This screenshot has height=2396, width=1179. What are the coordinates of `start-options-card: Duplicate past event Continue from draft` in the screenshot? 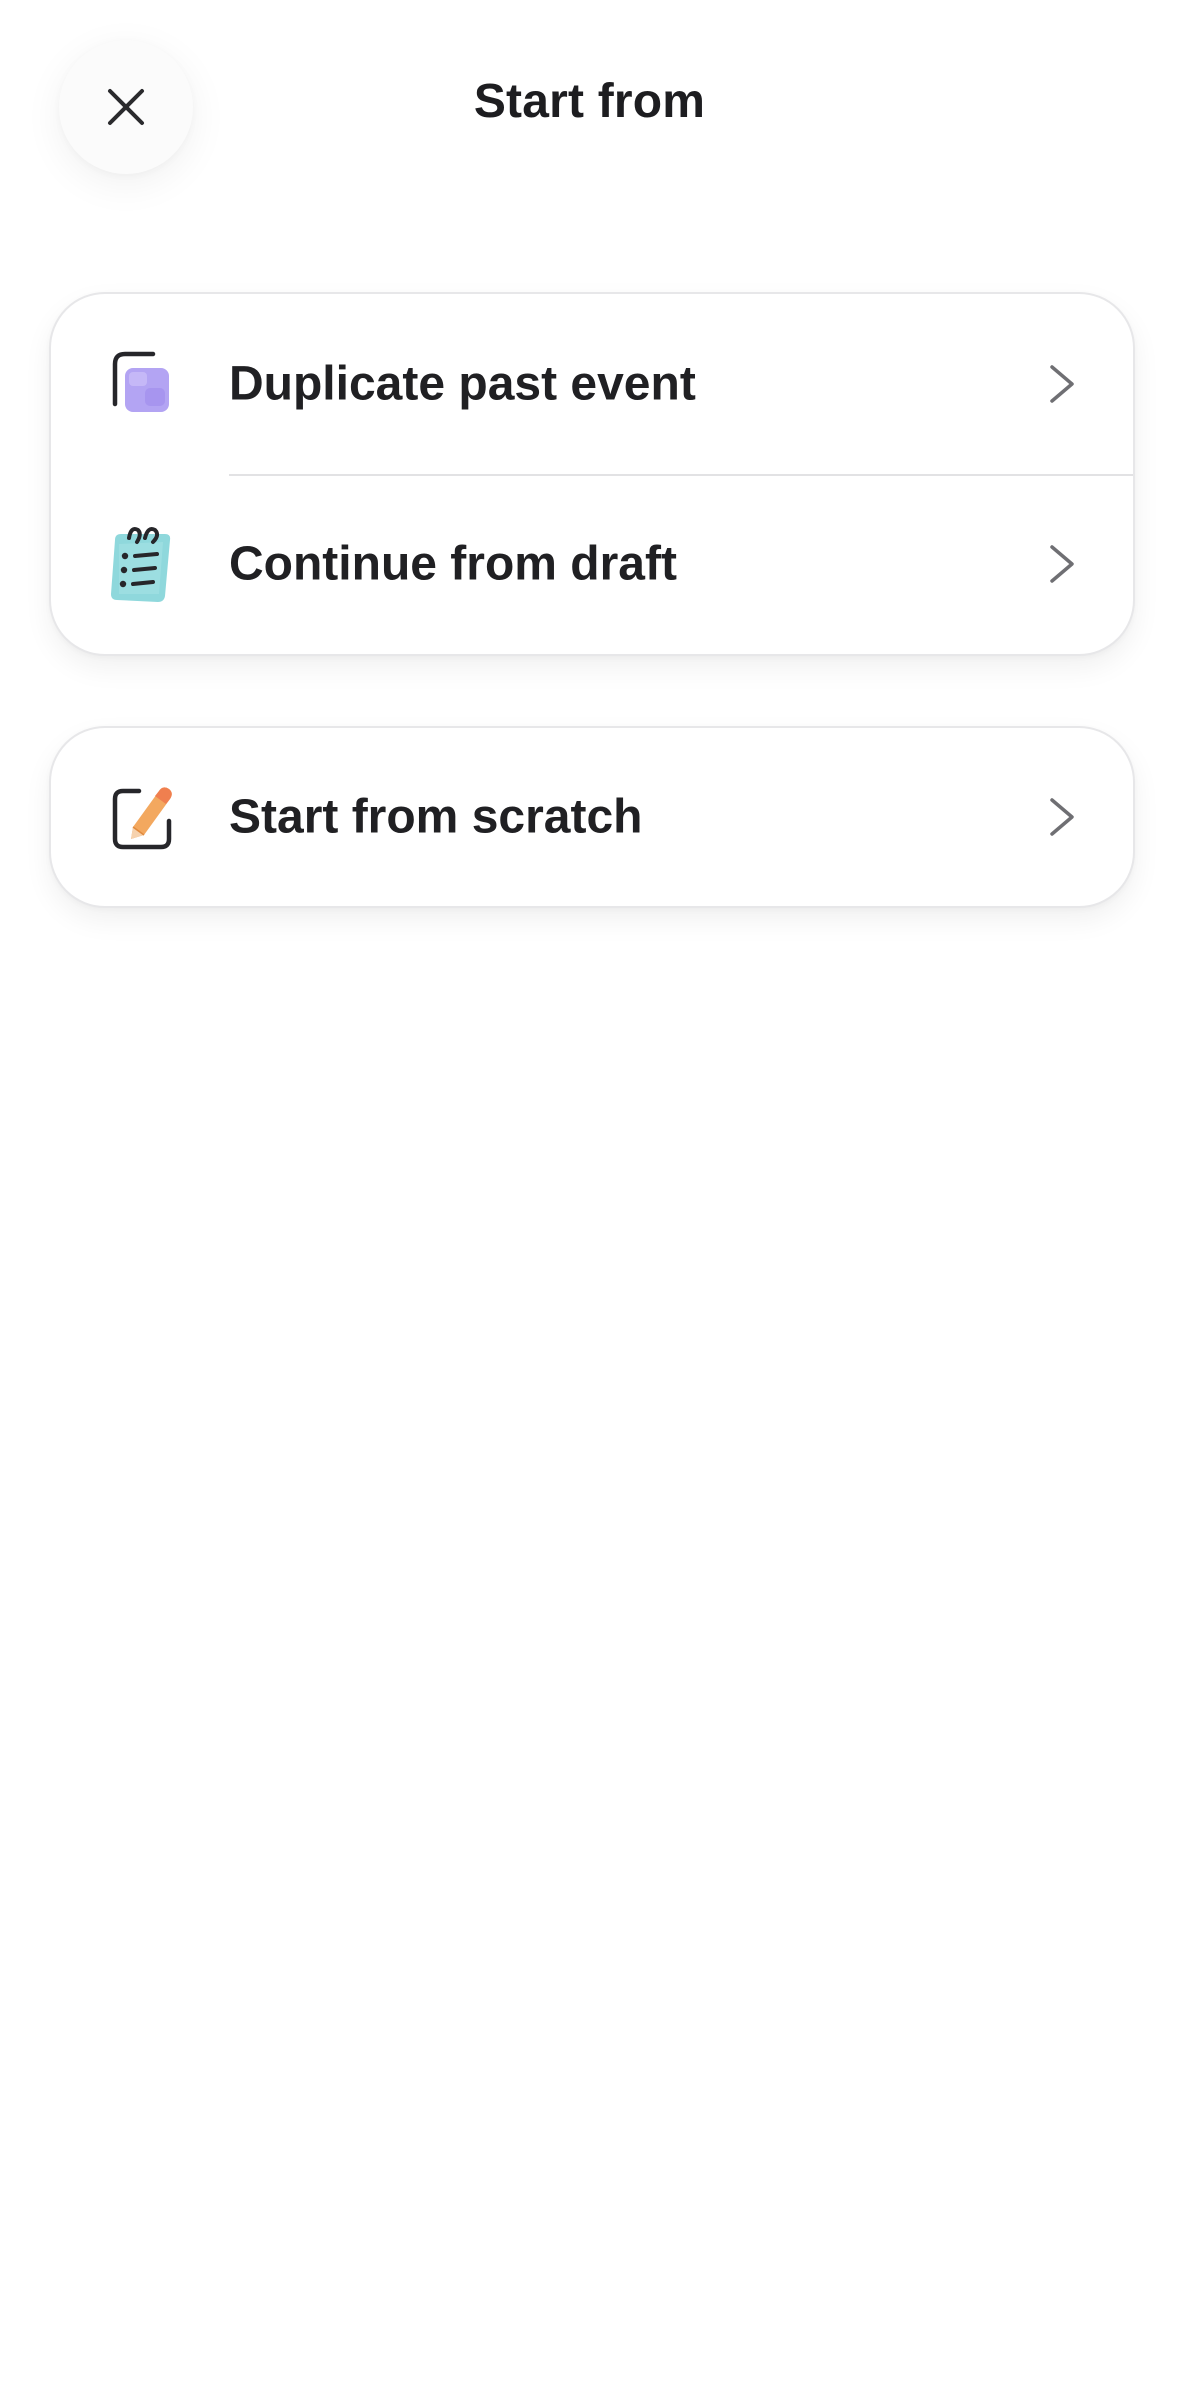 It's located at (592, 474).